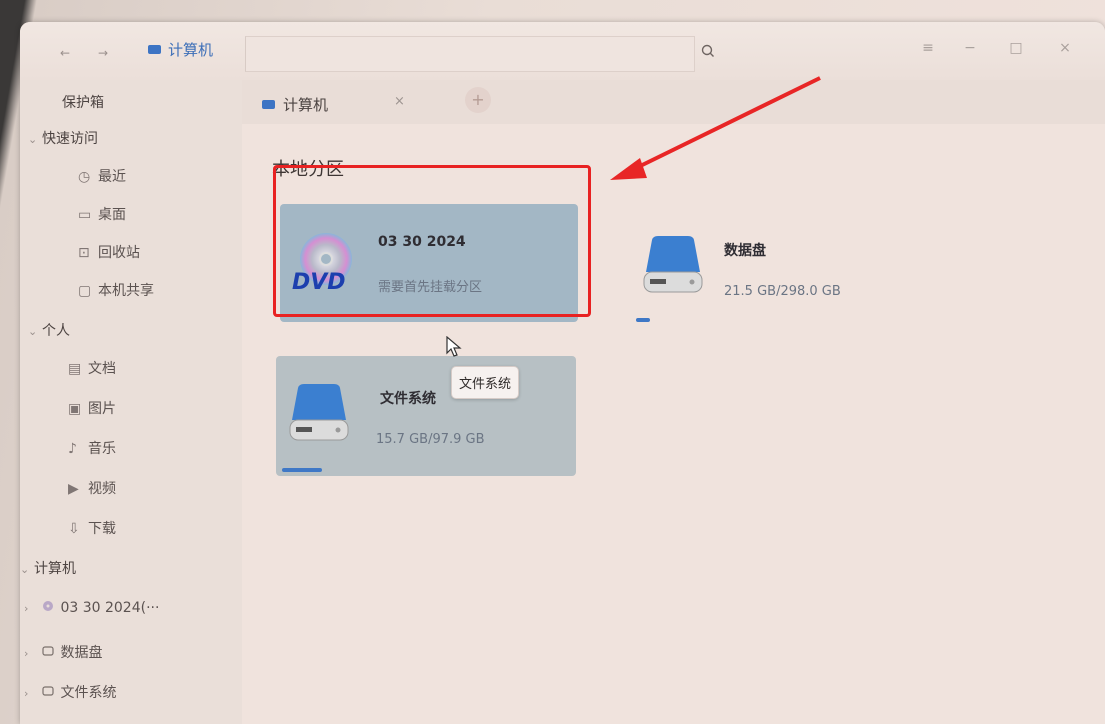 This screenshot has width=1105, height=724. What do you see at coordinates (112, 177) in the screenshot?
I see `sidebar-item-label: 最近` at bounding box center [112, 177].